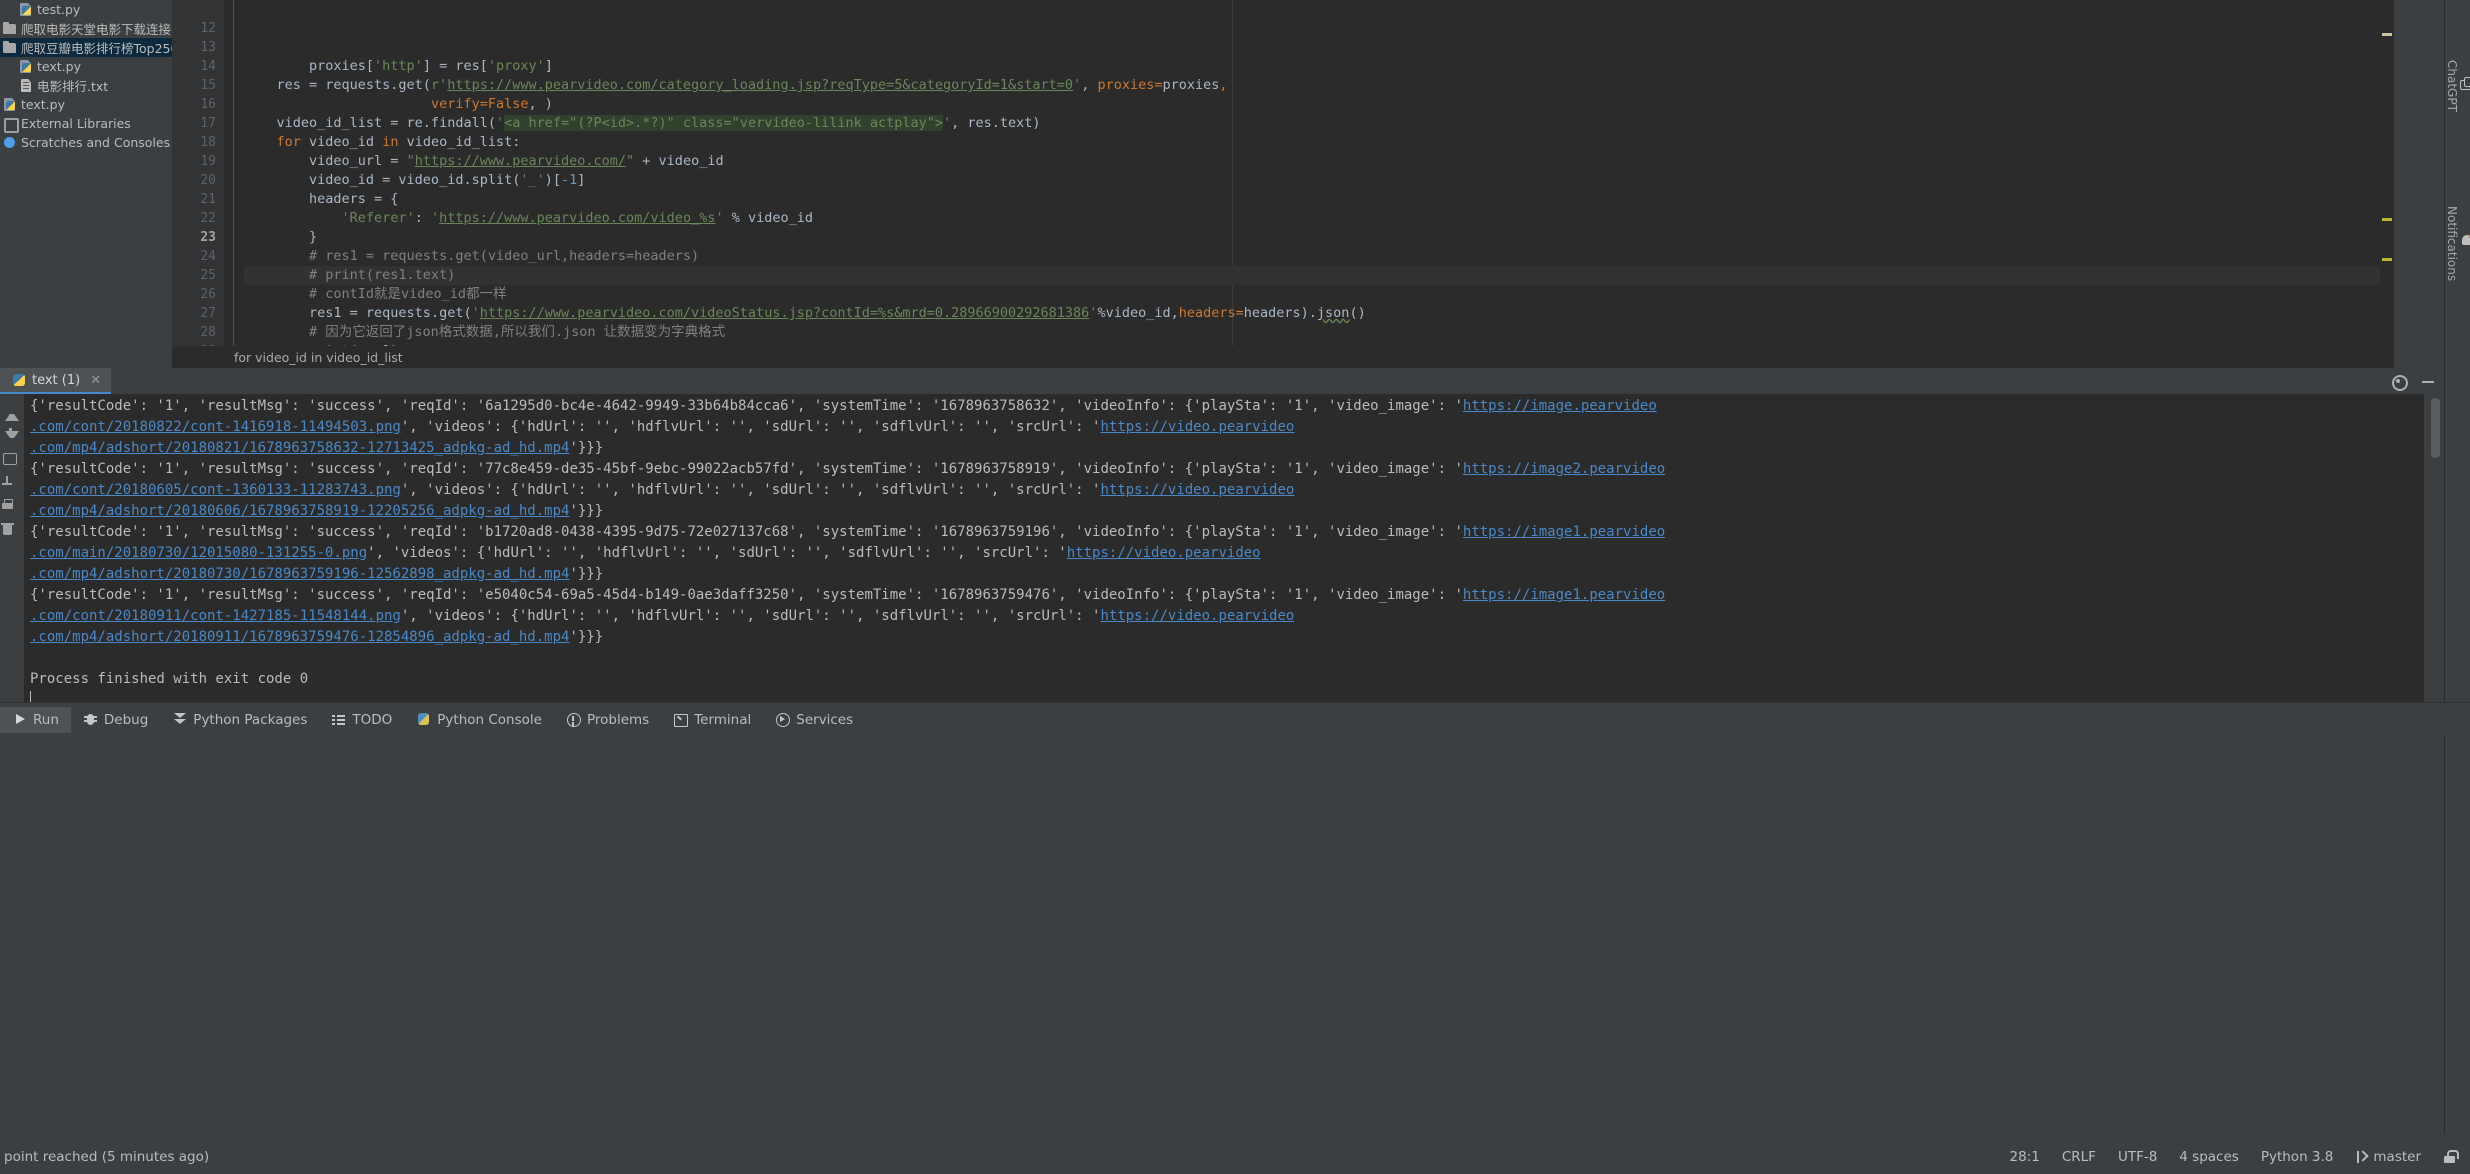 The width and height of the screenshot is (2470, 1174). Describe the element at coordinates (12, 534) in the screenshot. I see `clear-all-icon` at that location.